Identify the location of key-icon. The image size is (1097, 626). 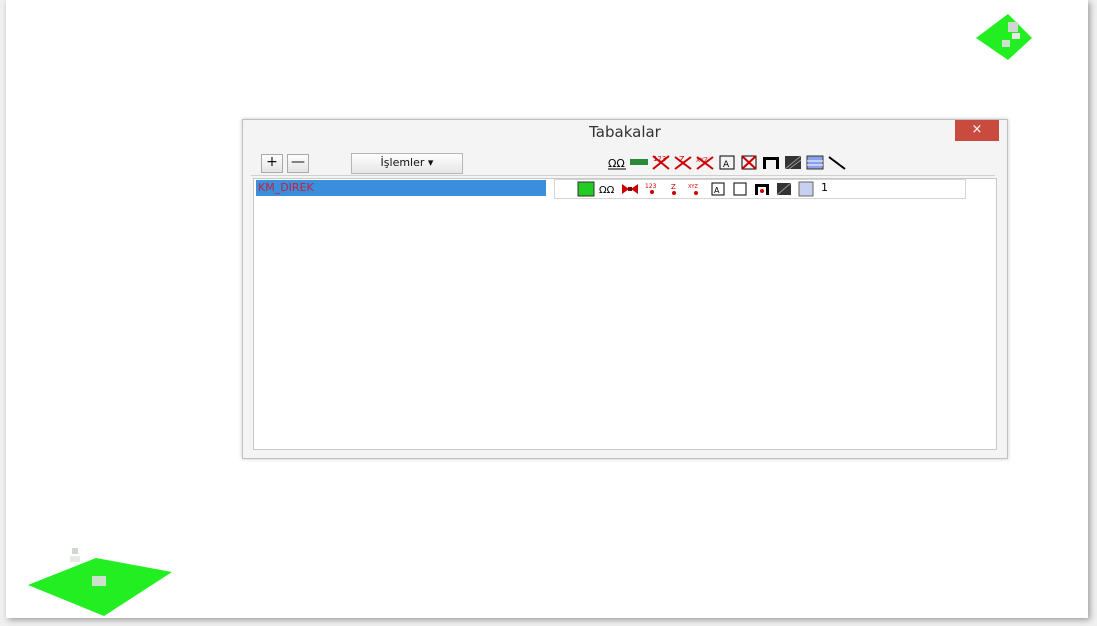
(639, 162).